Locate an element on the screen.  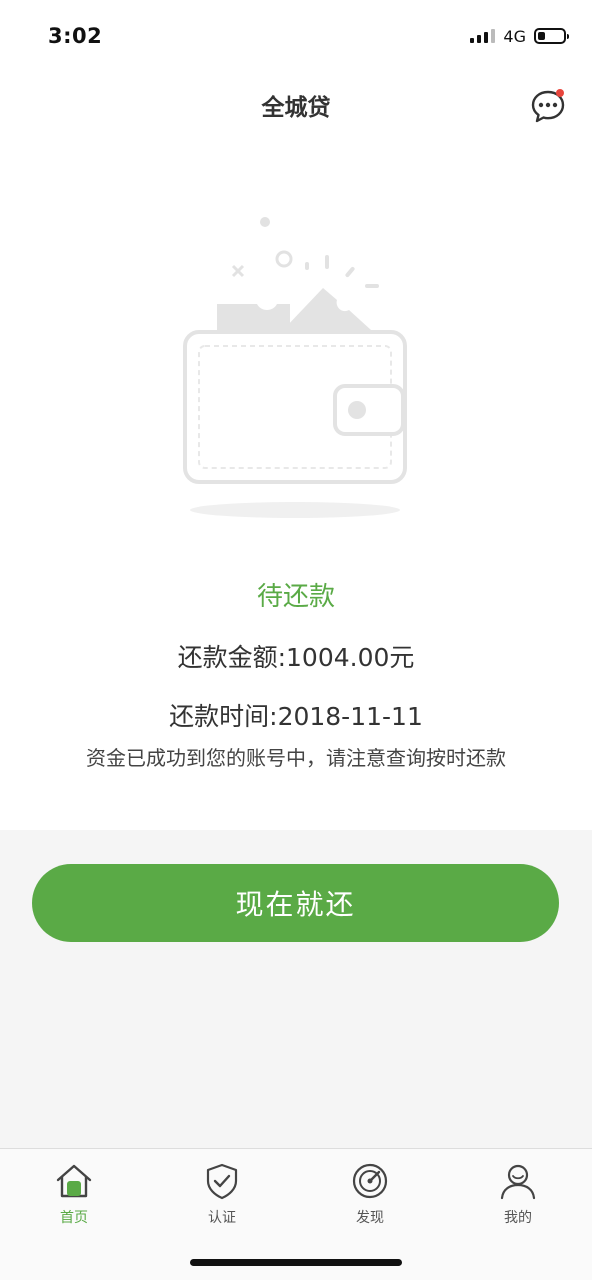
app-header: 全城贷 is located at coordinates (296, 105).